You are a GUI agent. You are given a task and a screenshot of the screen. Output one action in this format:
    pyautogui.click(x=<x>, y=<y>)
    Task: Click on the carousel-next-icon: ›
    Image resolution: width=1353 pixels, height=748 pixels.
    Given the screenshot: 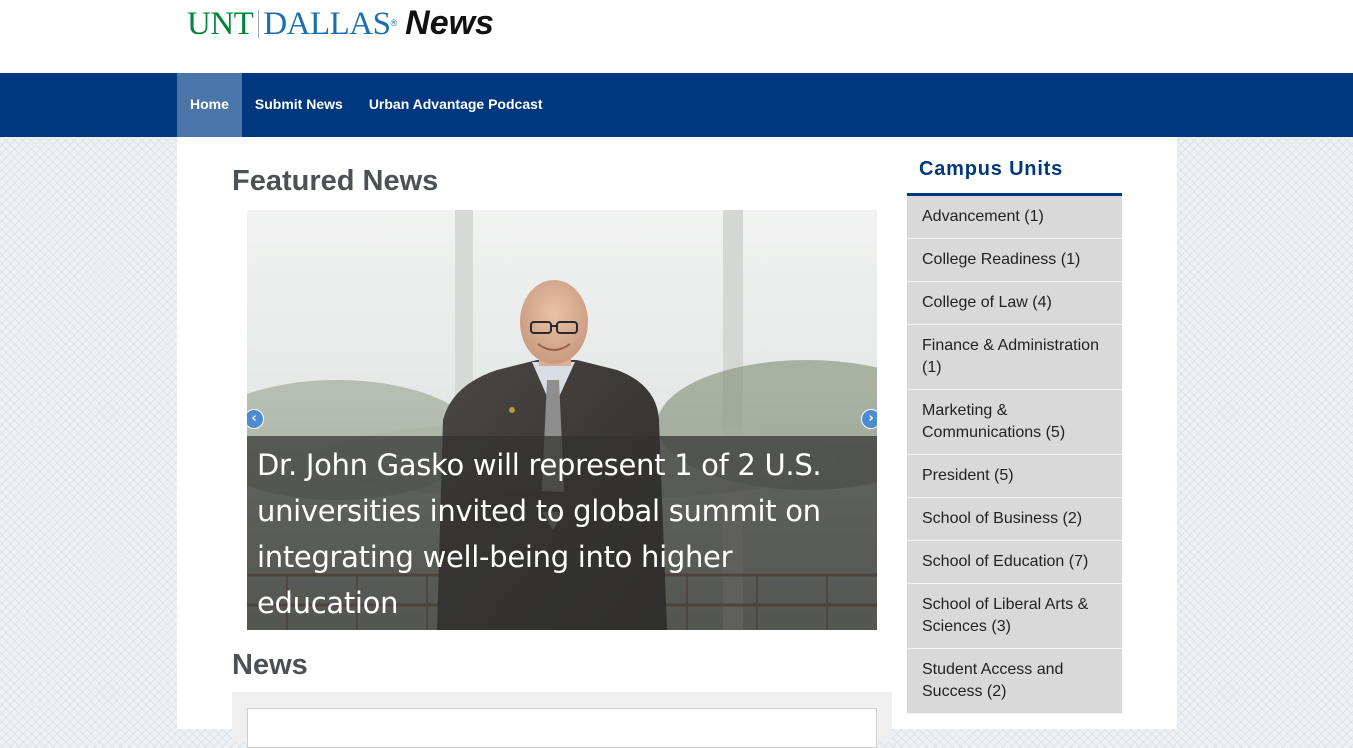 What is the action you would take?
    pyautogui.click(x=869, y=419)
    